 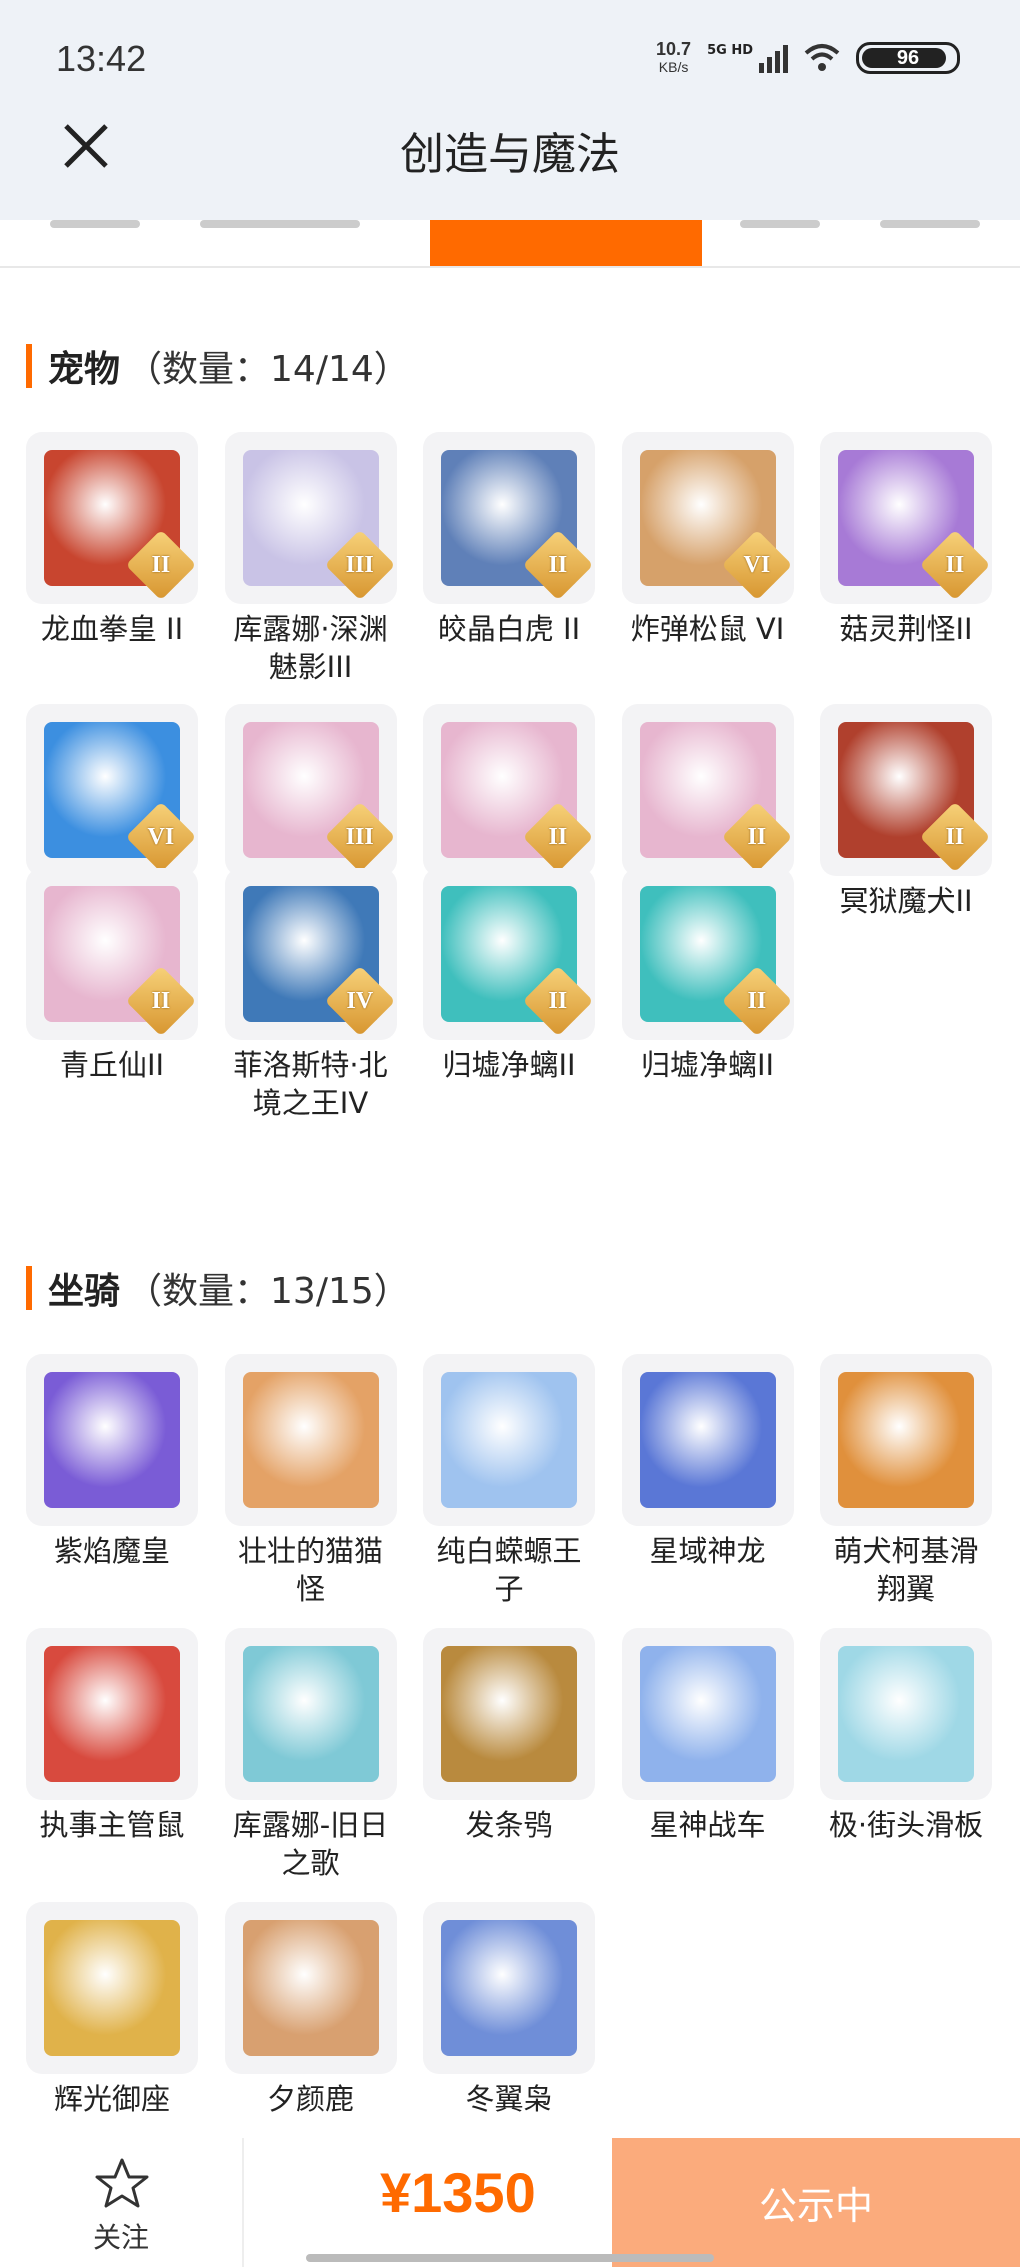 What do you see at coordinates (458, 2192) in the screenshot?
I see `price: ¥1350` at bounding box center [458, 2192].